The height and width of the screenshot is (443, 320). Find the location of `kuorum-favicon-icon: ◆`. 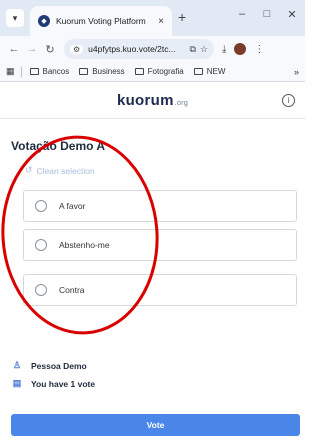

kuorum-favicon-icon: ◆ is located at coordinates (44, 21).